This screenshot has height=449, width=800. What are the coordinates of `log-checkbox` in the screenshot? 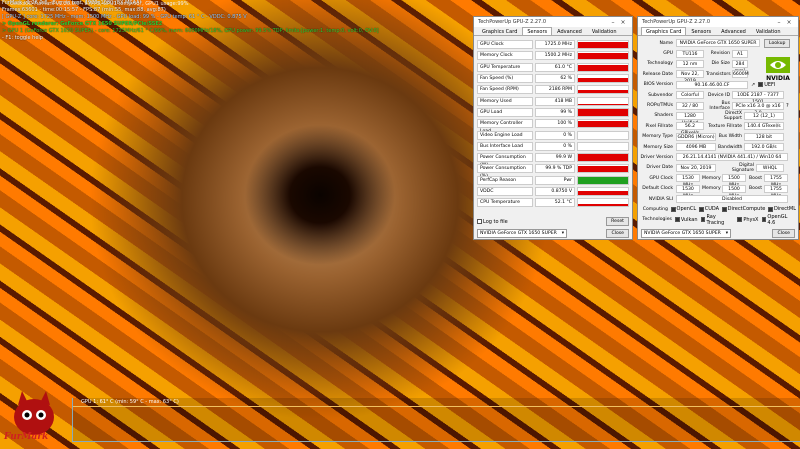 It's located at (479, 221).